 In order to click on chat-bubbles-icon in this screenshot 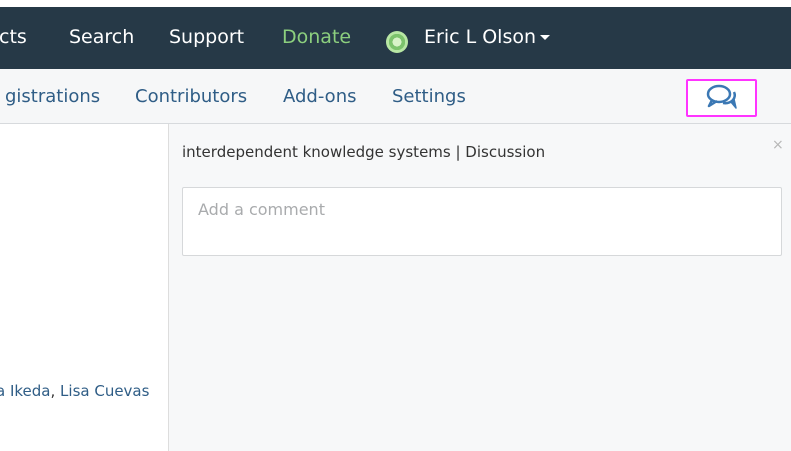, I will do `click(722, 98)`.